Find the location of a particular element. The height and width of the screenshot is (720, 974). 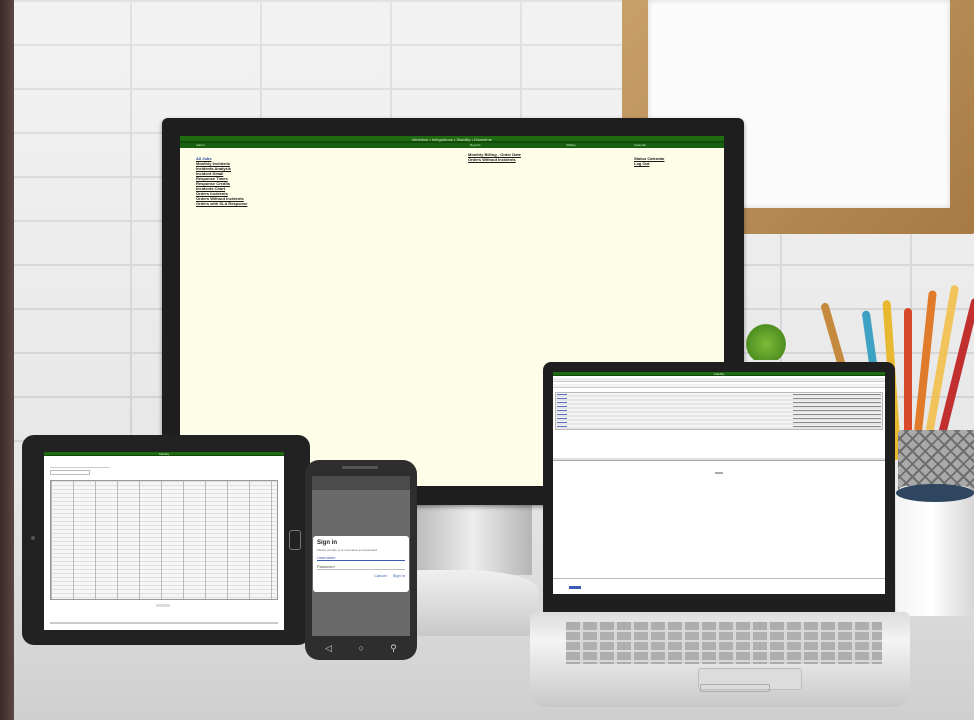

signin-button: Sign in is located at coordinates (399, 575).